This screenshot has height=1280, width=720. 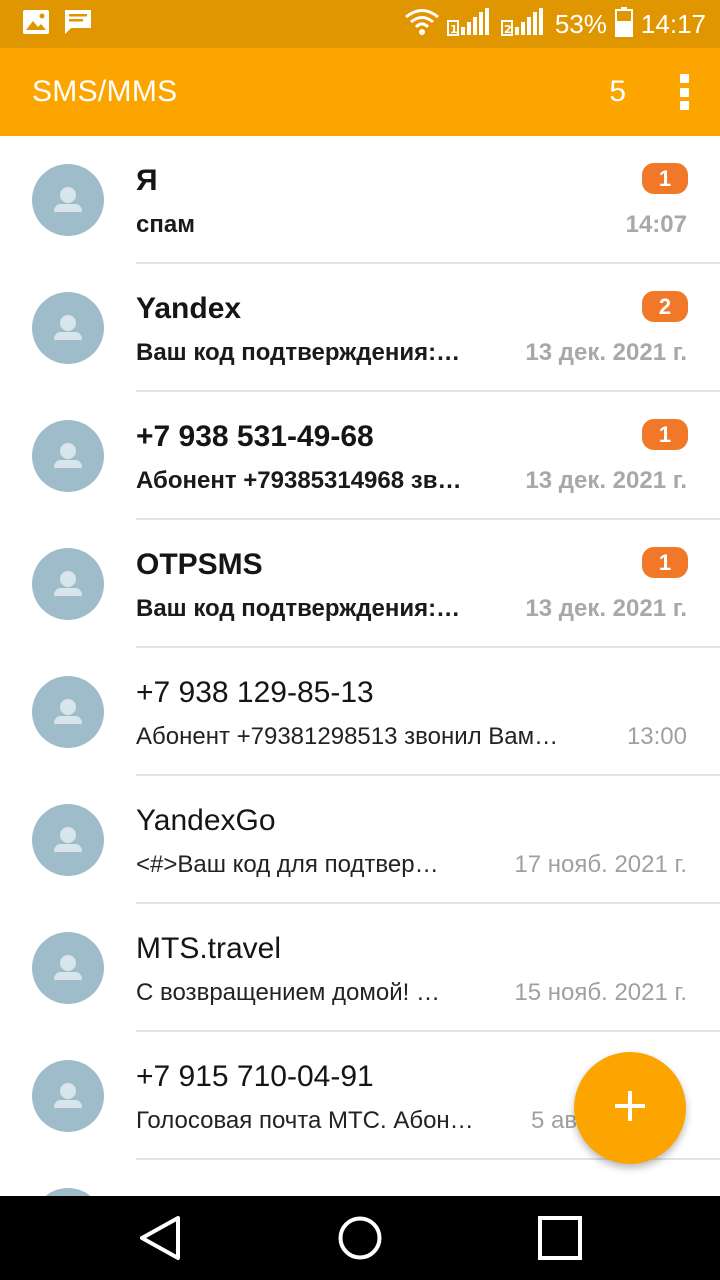 I want to click on contact-name: +7 938 531-49-68, so click(x=255, y=436).